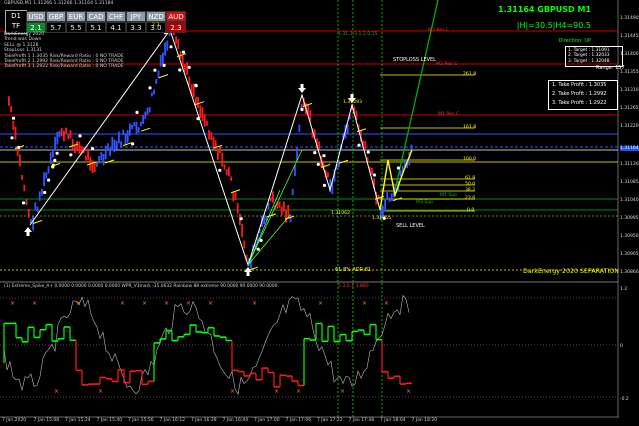 This screenshot has width=639, height=426. What do you see at coordinates (629, 200) in the screenshot?
I see `price-tick: 1.31040` at bounding box center [629, 200].